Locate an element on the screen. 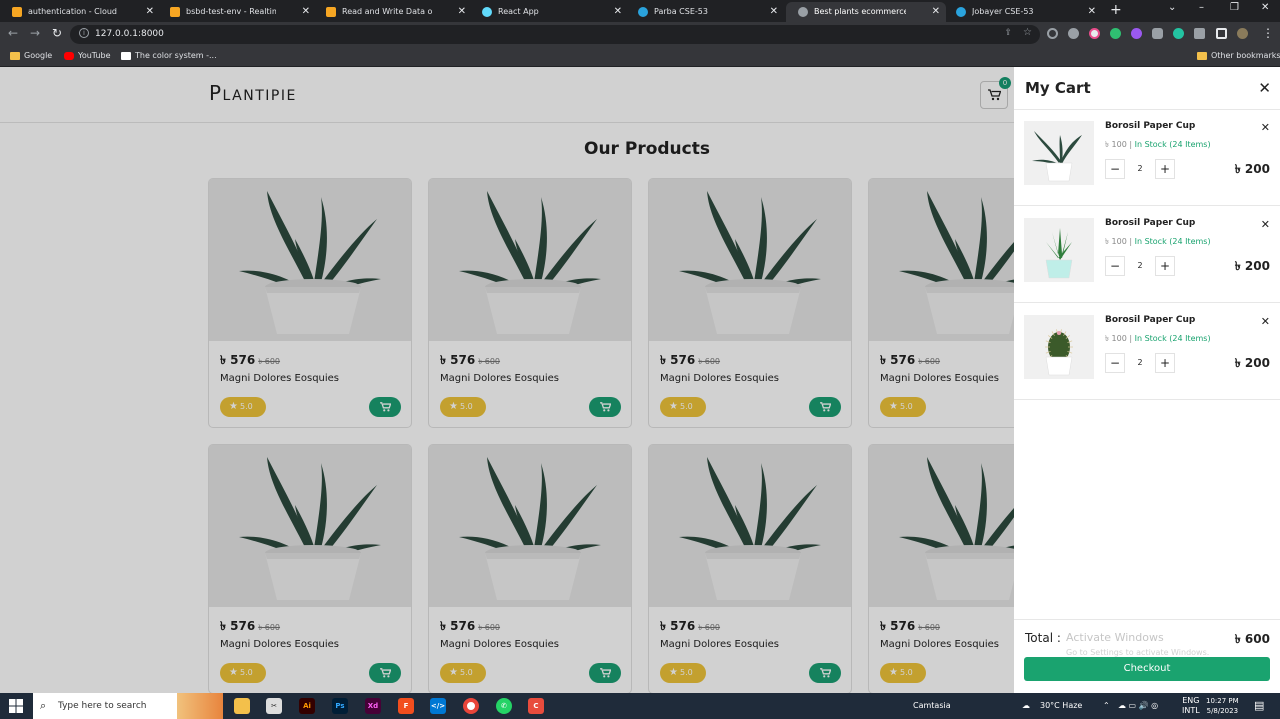 This screenshot has width=1280, height=719. info-icon: i is located at coordinates (84, 33).